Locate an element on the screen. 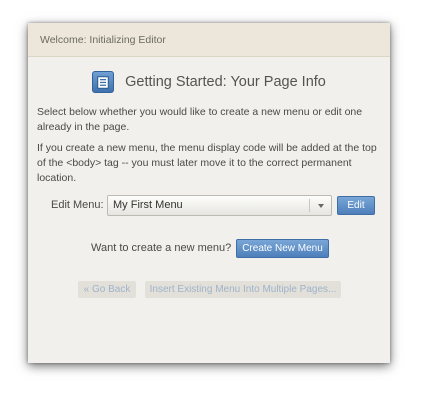 The width and height of the screenshot is (421, 395). edit-menu-row: Edit Menu: My First Menu Edit is located at coordinates (209, 206).